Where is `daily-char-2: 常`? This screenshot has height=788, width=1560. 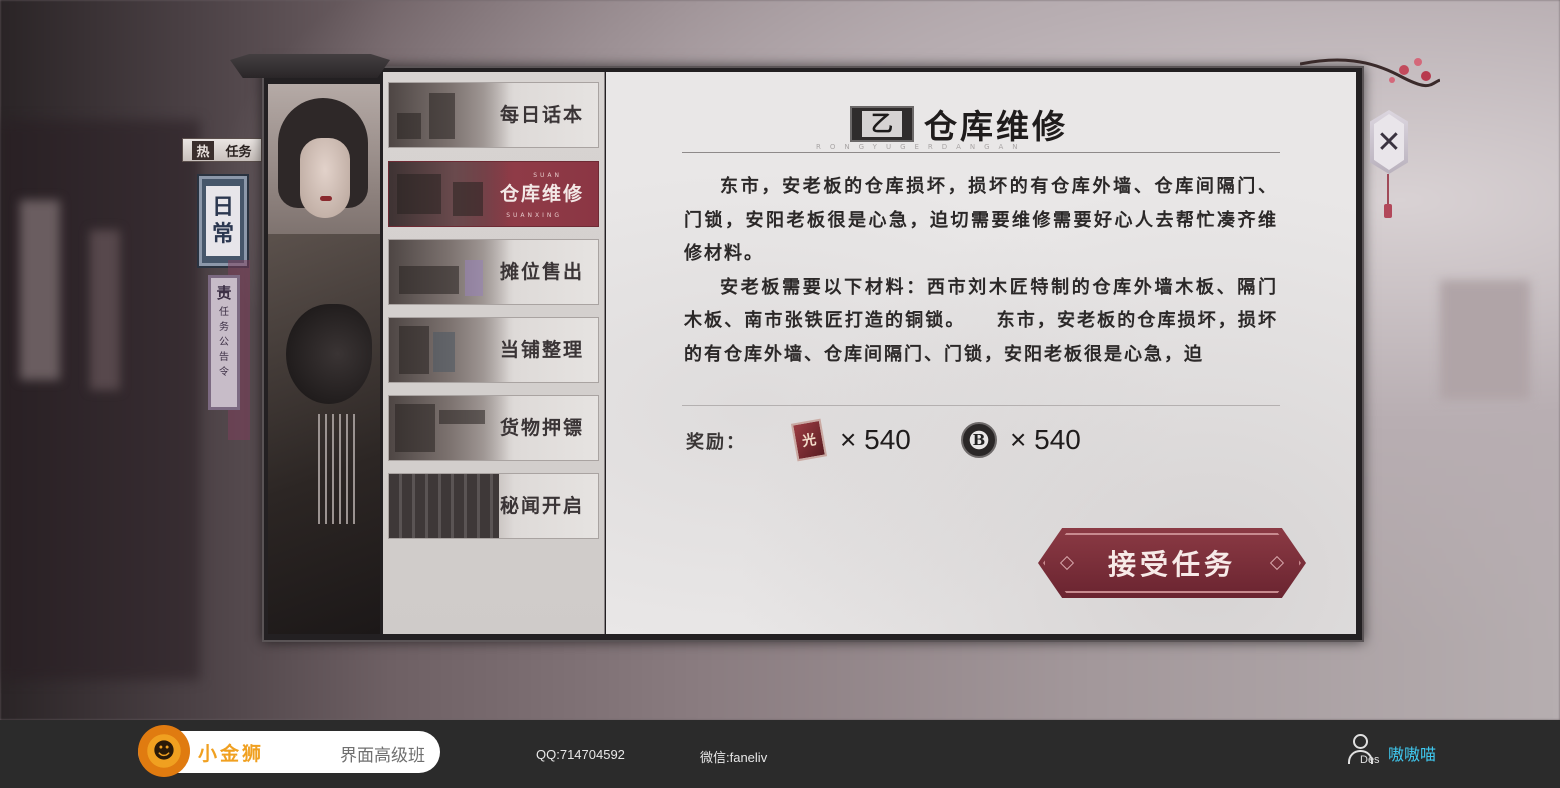 daily-char-2: 常 is located at coordinates (222, 234).